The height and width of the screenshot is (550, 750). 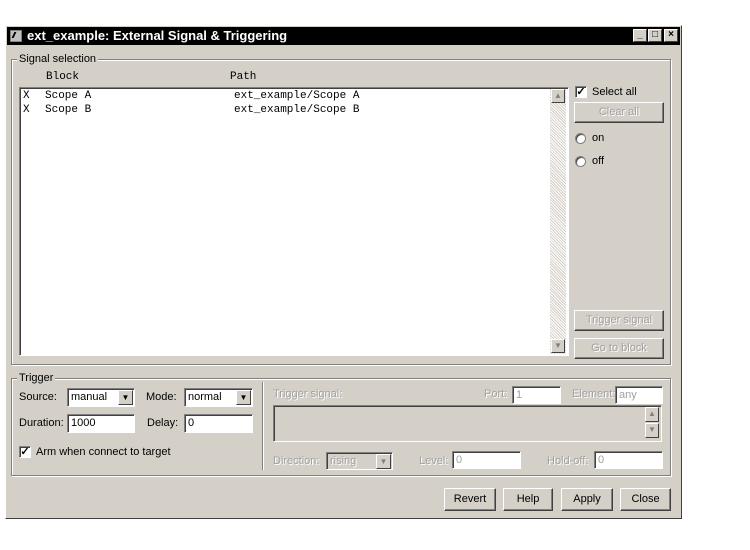 What do you see at coordinates (619, 348) in the screenshot?
I see `go-to-block-button: Go to block` at bounding box center [619, 348].